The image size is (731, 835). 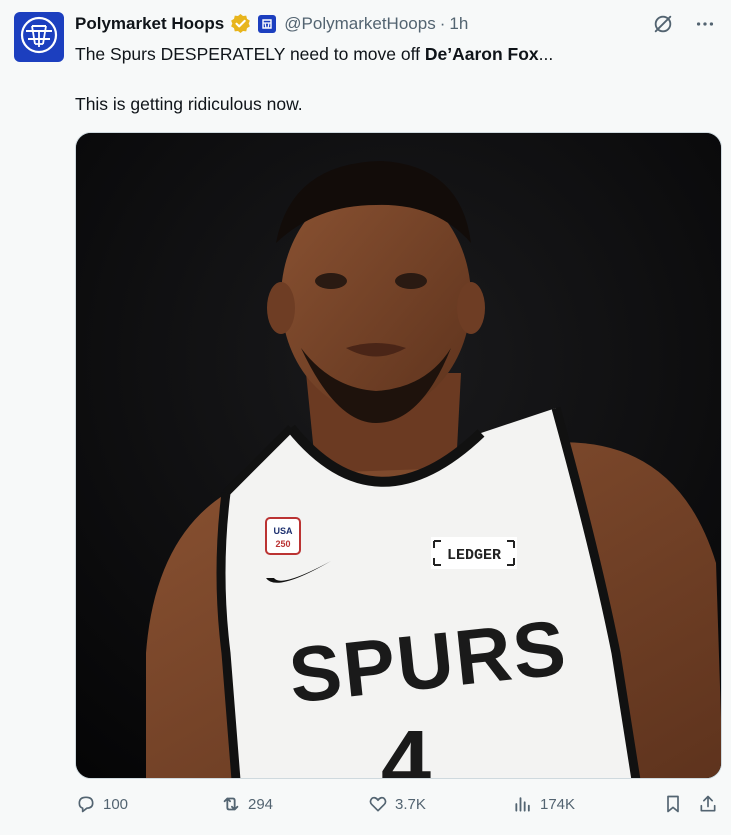 I want to click on views-chart-icon, so click(x=523, y=804).